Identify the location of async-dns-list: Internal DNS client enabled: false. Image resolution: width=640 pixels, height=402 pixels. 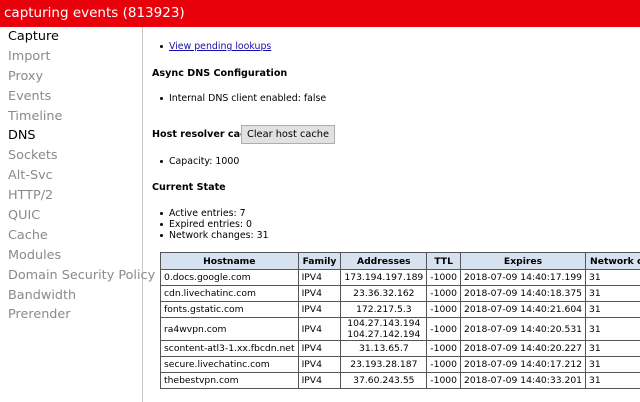
(234, 98).